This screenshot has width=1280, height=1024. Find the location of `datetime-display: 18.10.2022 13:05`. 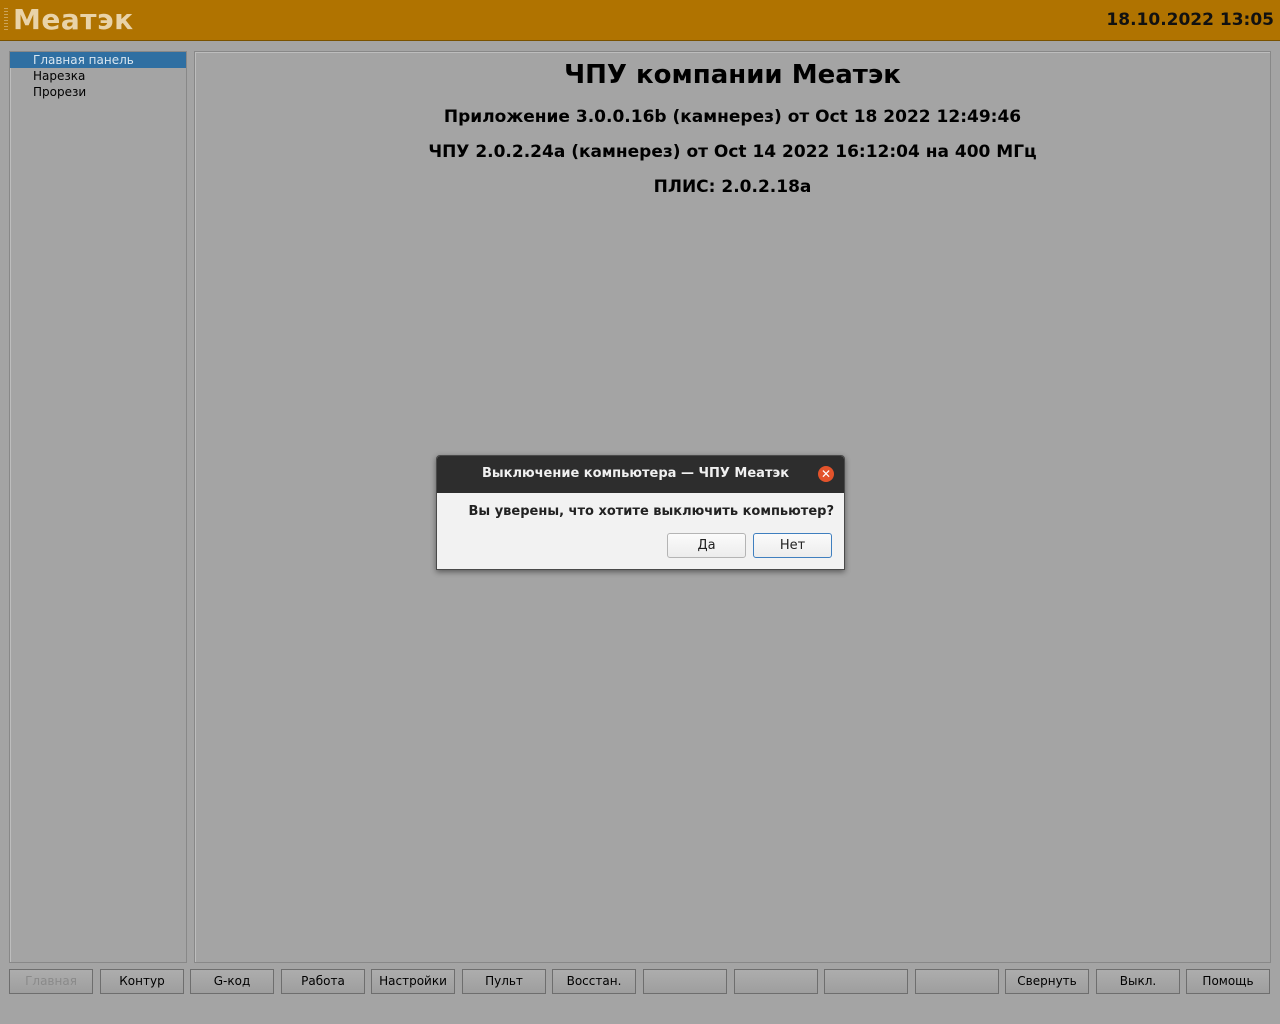

datetime-display: 18.10.2022 13:05 is located at coordinates (1190, 20).